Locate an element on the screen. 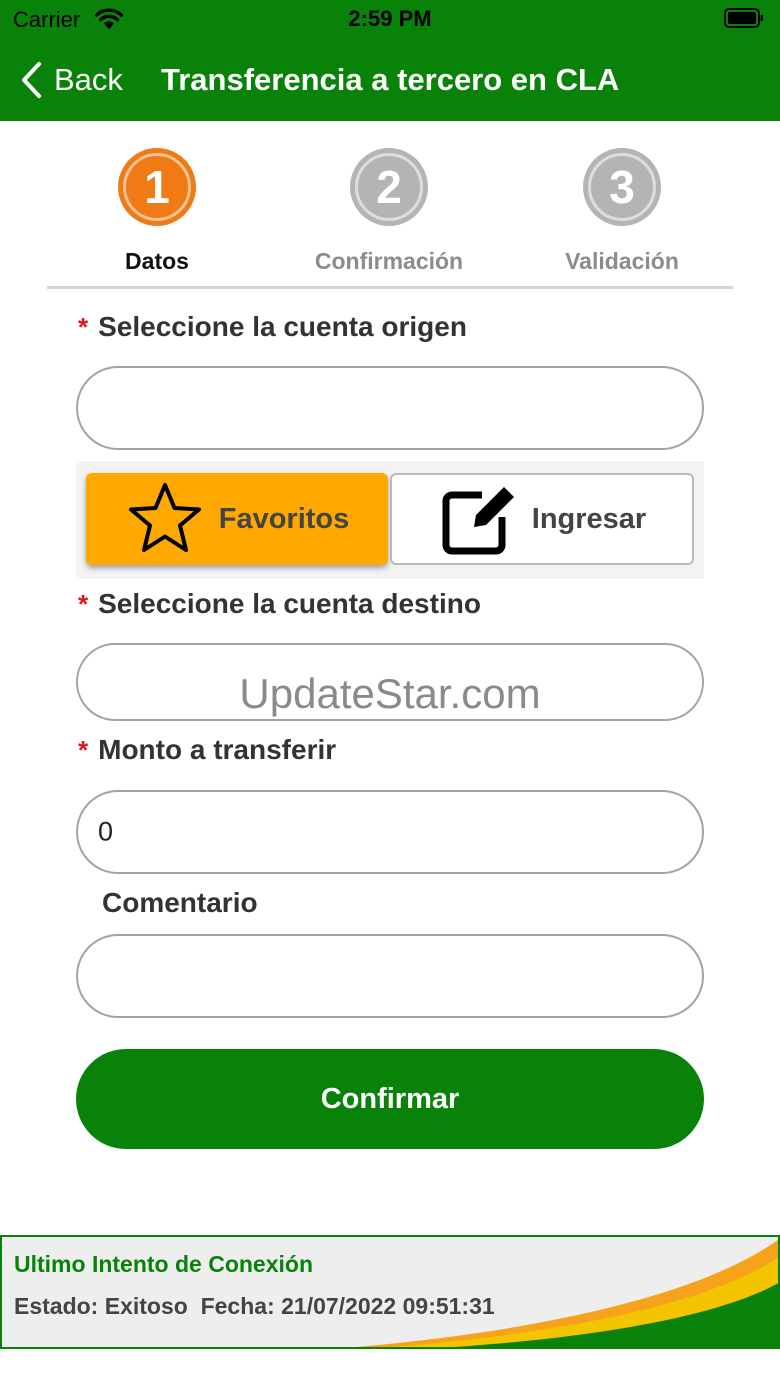 This screenshot has height=1387, width=780. amount-value: 0 is located at coordinates (106, 831).